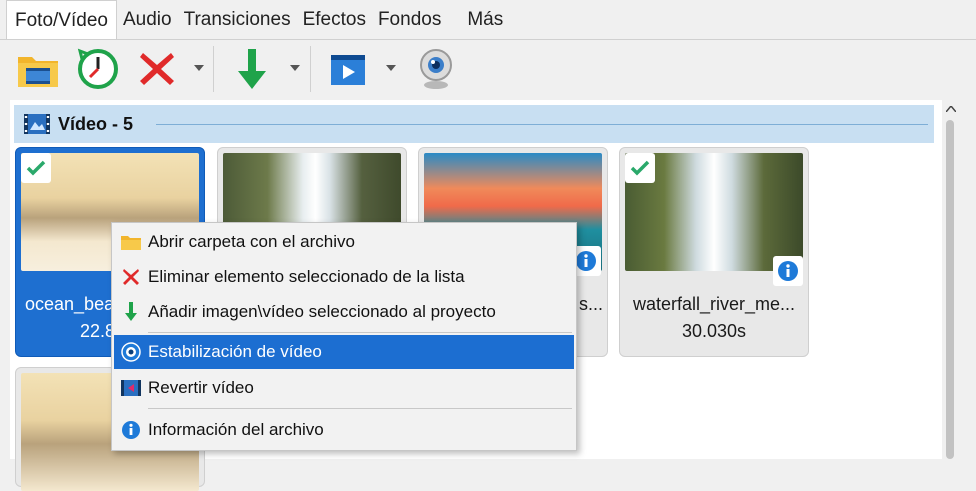  I want to click on webcam-button, so click(436, 69).